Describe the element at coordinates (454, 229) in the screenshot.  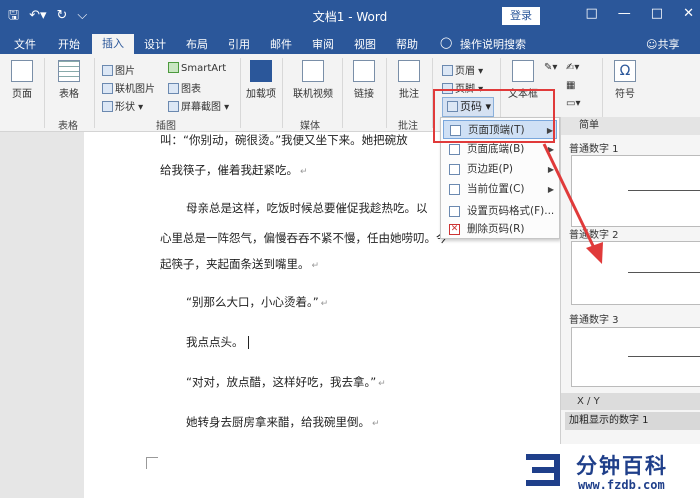
I see `remove-icon: ✕` at that location.